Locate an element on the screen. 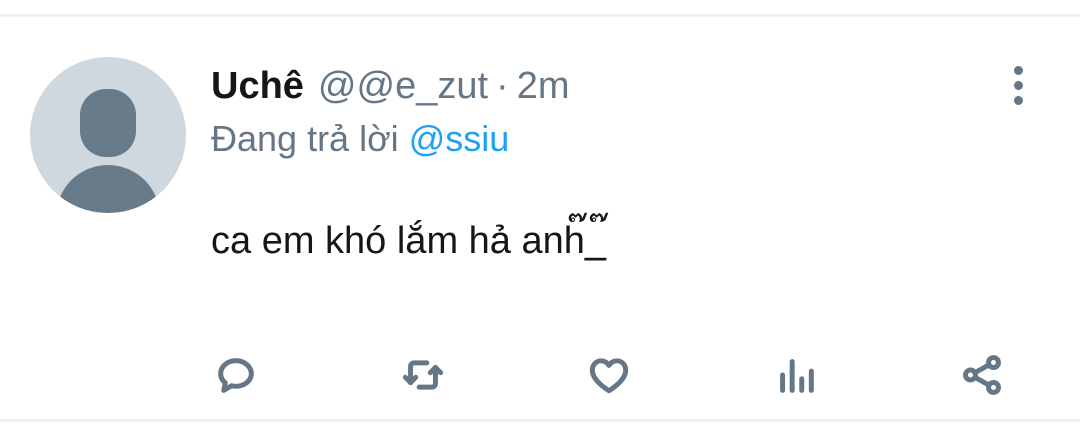  reply-prefix: Đang trả lời is located at coordinates (305, 138).